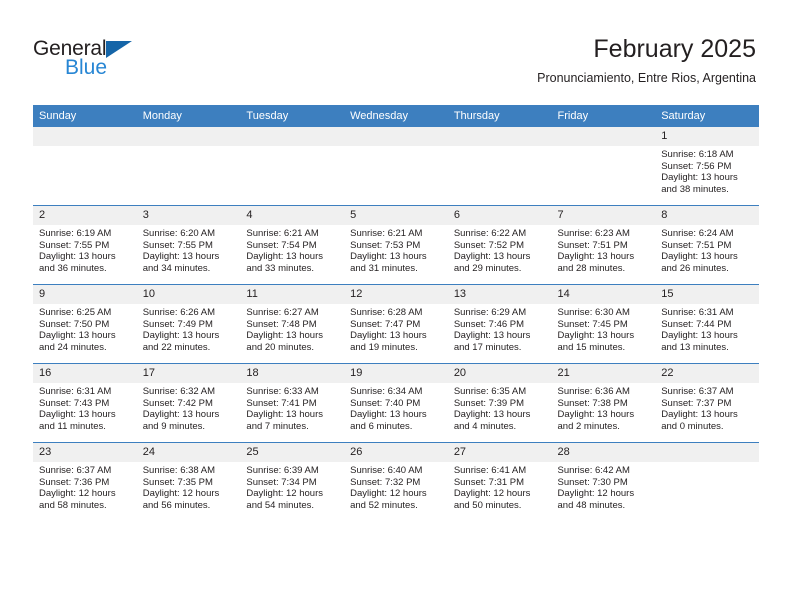  Describe the element at coordinates (697, 233) in the screenshot. I see `sunrise-time: Sunrise: 6:24 AM` at that location.